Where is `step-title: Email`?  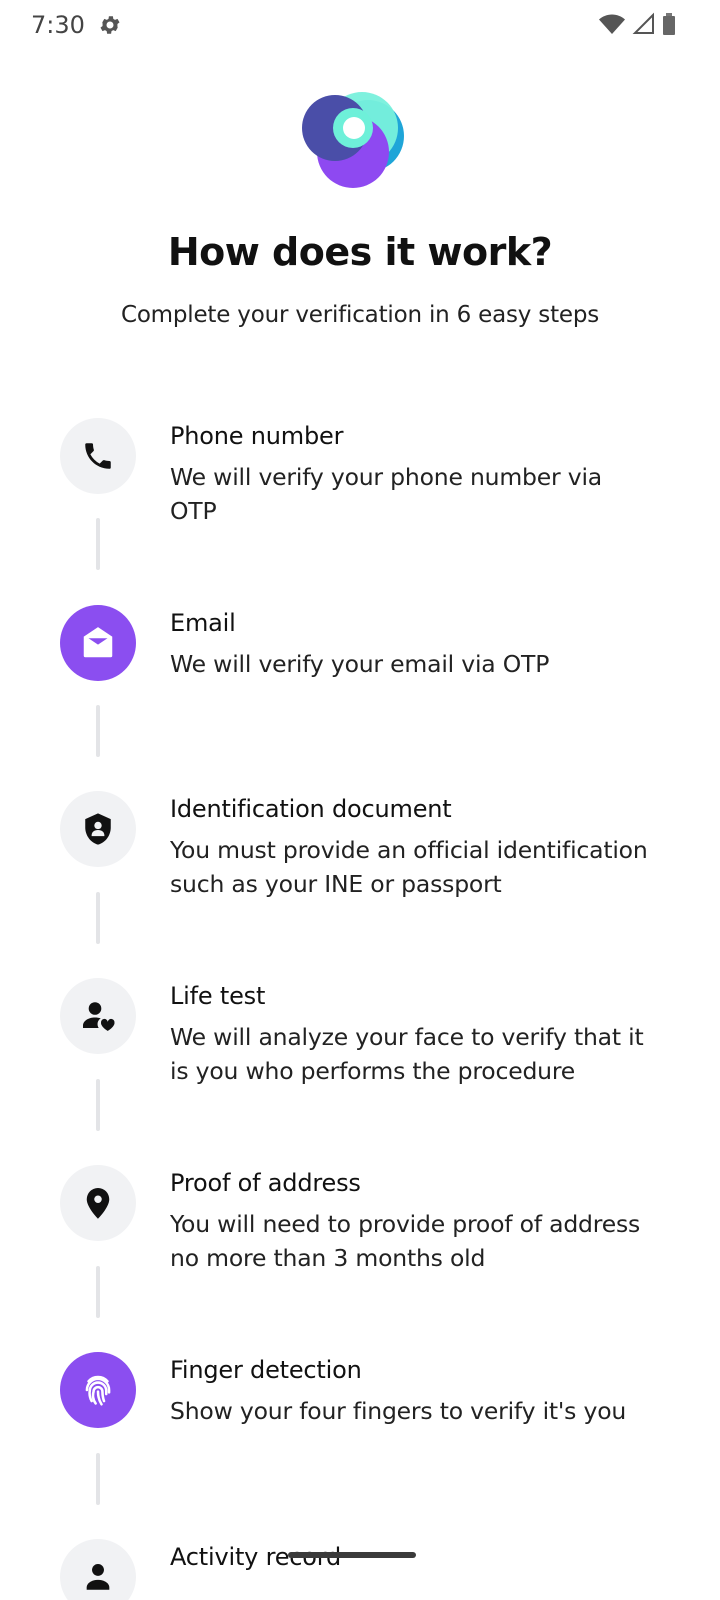 step-title: Email is located at coordinates (203, 623).